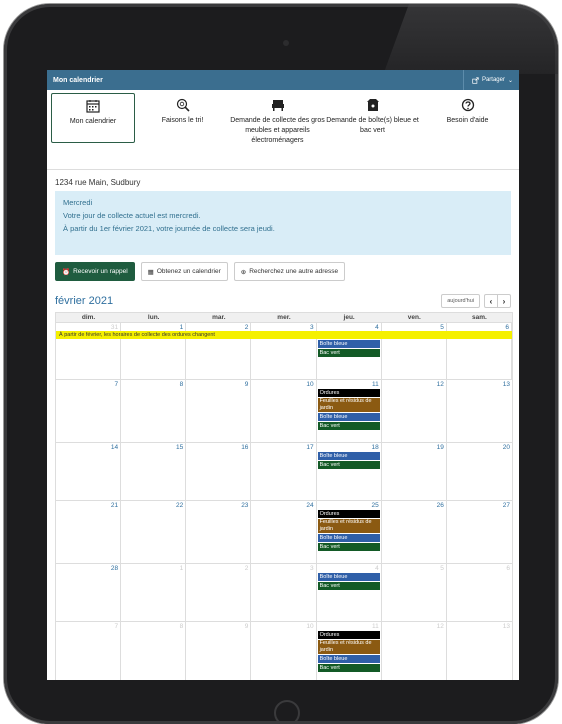 This screenshot has height=724, width=562. What do you see at coordinates (375, 626) in the screenshot?
I see `day-number: 11` at bounding box center [375, 626].